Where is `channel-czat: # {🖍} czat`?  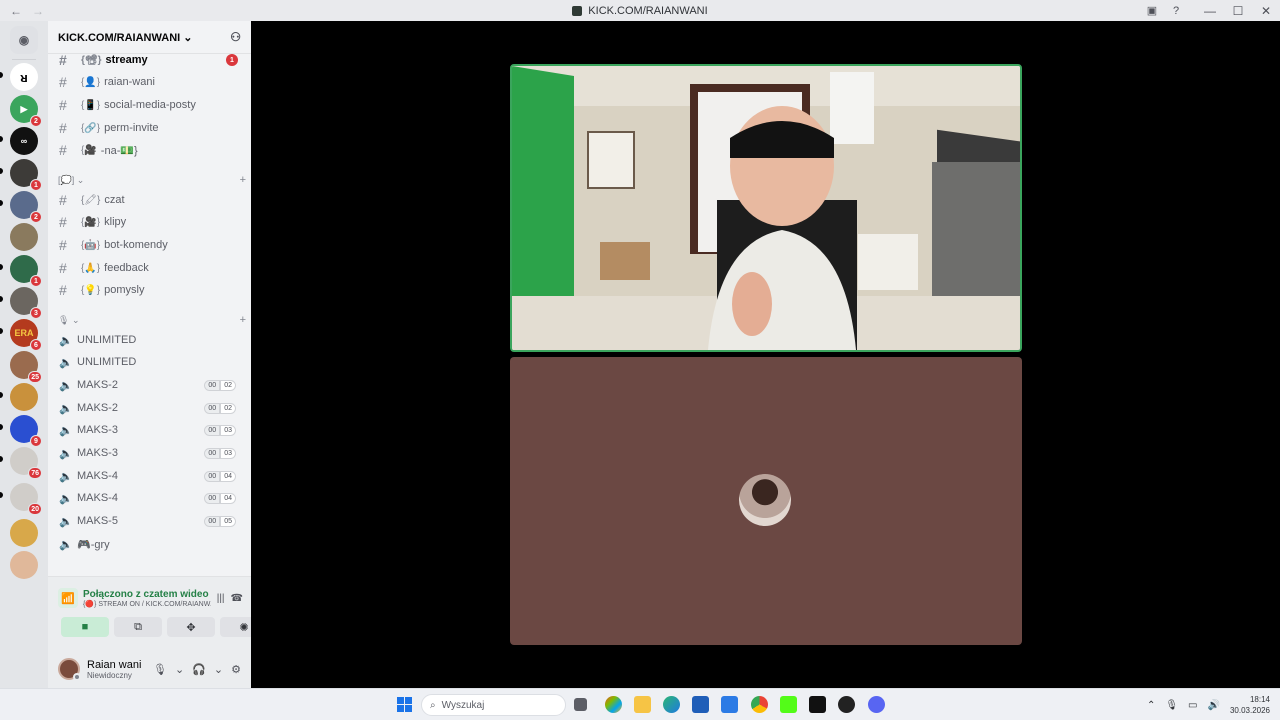 channel-czat: # {🖍} czat is located at coordinates (150, 200).